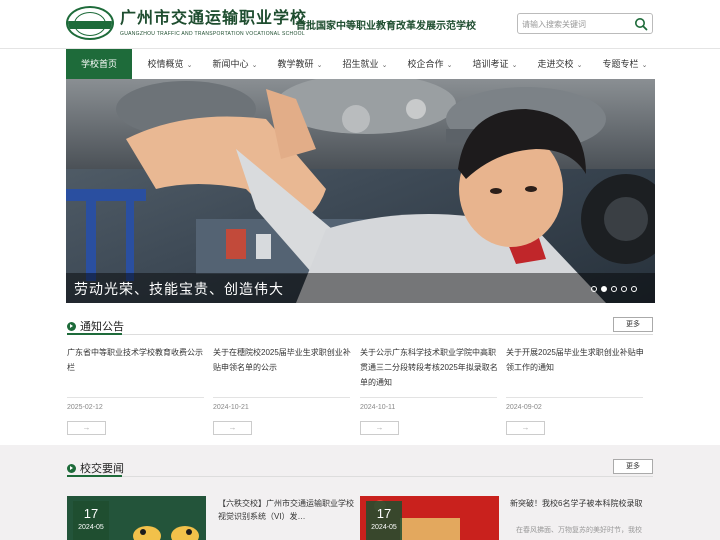 The height and width of the screenshot is (540, 720). I want to click on notice-date: 2024-10-11, so click(378, 407).